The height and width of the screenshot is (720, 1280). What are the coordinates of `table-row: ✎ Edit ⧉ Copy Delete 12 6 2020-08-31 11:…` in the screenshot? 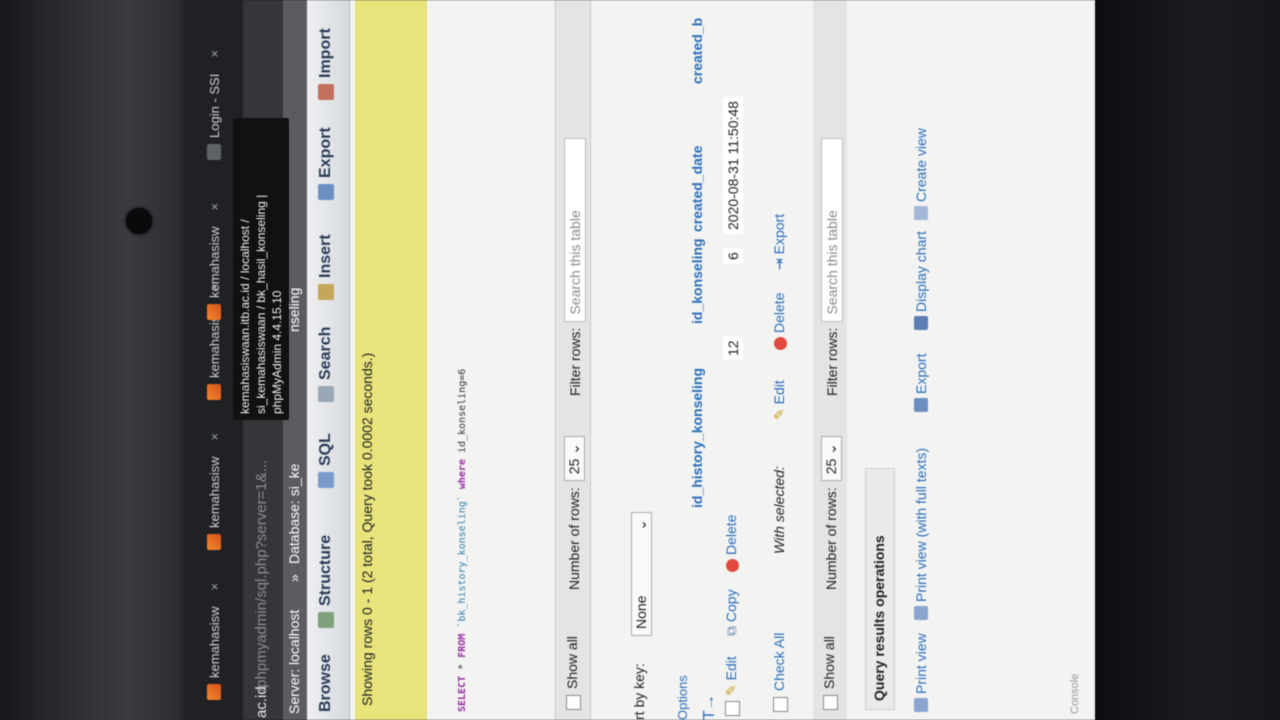 It's located at (735, 360).